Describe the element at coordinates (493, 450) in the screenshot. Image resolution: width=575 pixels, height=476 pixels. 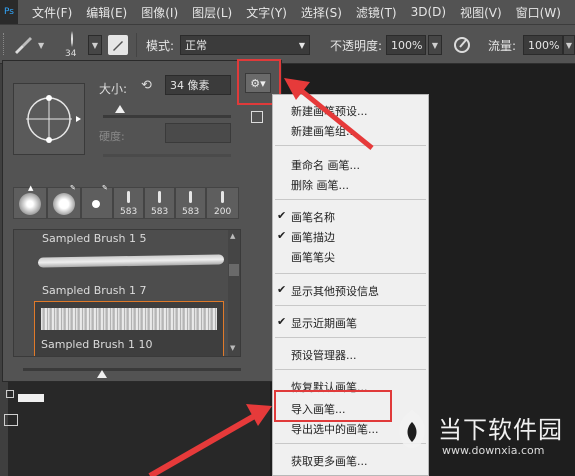
I see `watermark-url: www.downxia.com` at that location.